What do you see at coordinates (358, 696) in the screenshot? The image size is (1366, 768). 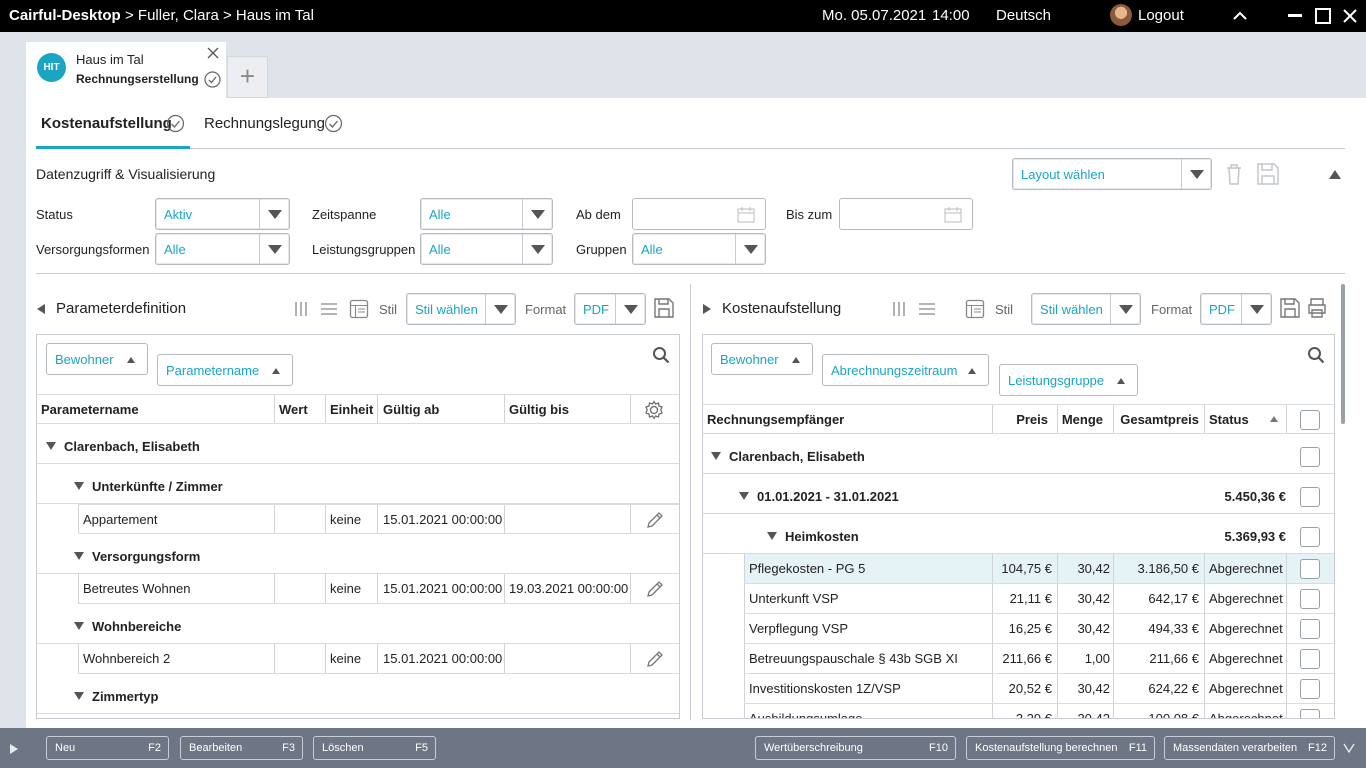 I see `group-row: Zimmertyp` at bounding box center [358, 696].